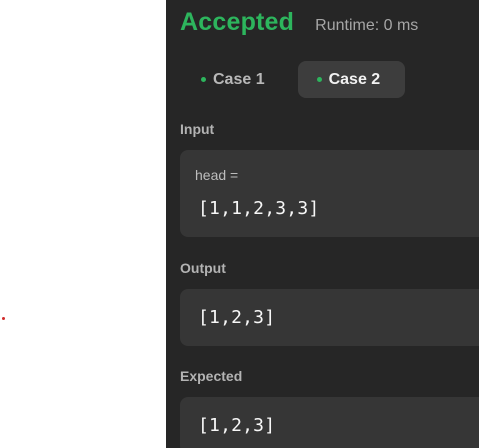 This screenshot has width=479, height=448. Describe the element at coordinates (237, 22) in the screenshot. I see `accepted-status: Accepted` at that location.